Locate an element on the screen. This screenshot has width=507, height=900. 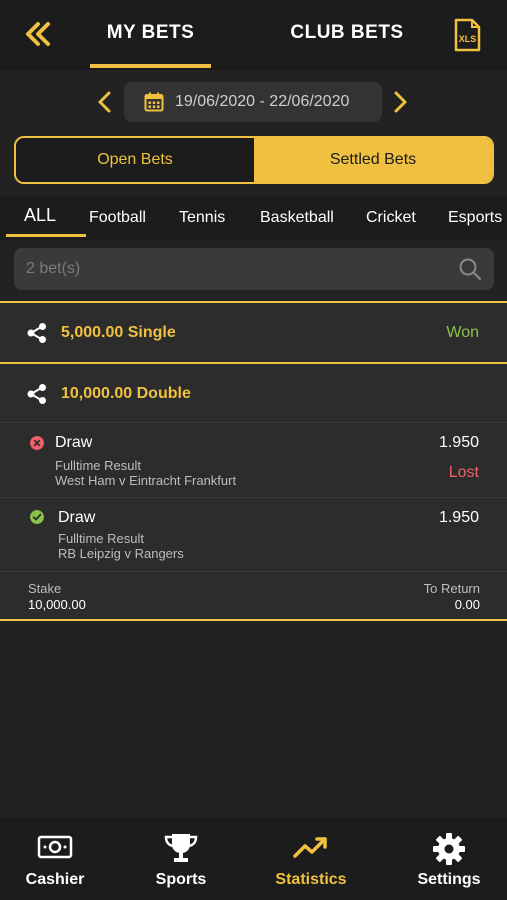
nav-sports-label: Sports is located at coordinates (181, 879).